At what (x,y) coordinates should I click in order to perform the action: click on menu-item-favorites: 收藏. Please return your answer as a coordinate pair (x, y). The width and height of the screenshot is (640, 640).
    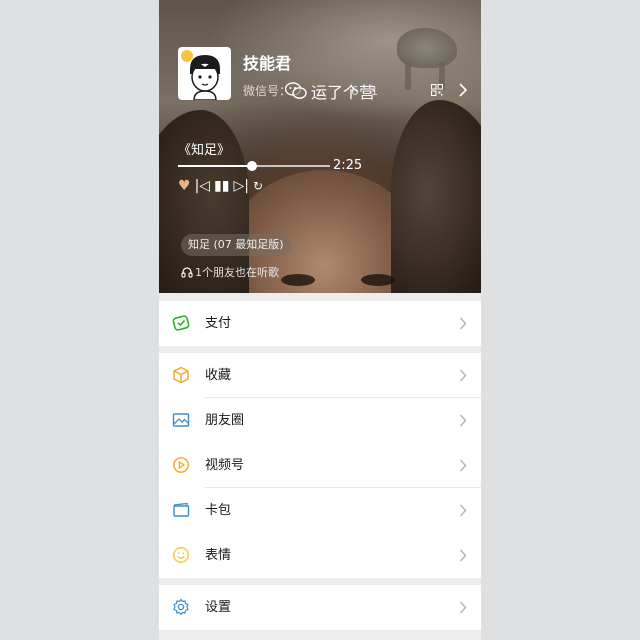
    Looking at the image, I should click on (320, 375).